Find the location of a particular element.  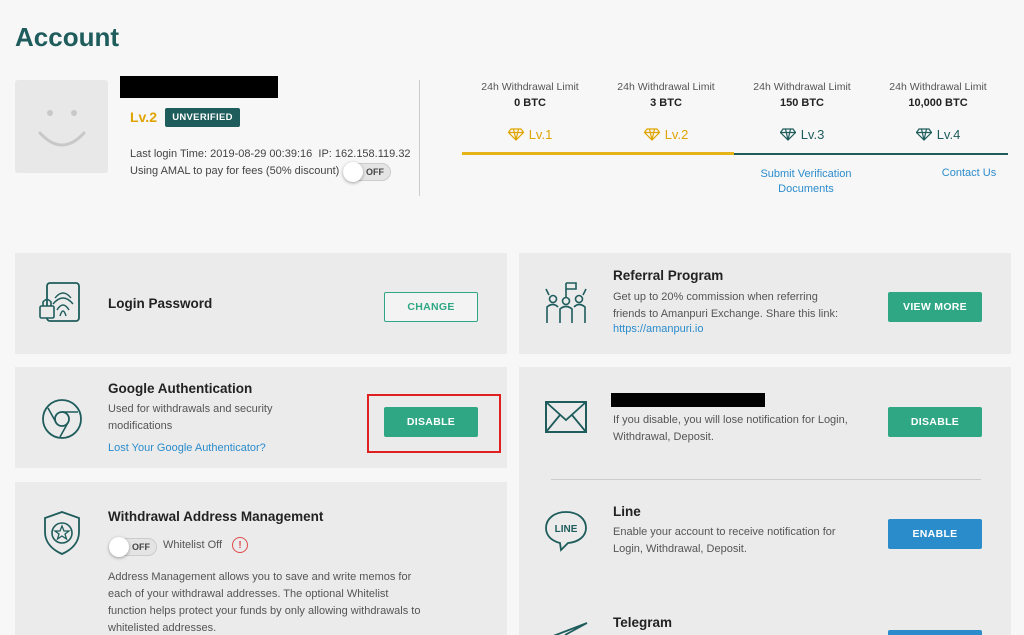

smile-icon is located at coordinates (61, 127).